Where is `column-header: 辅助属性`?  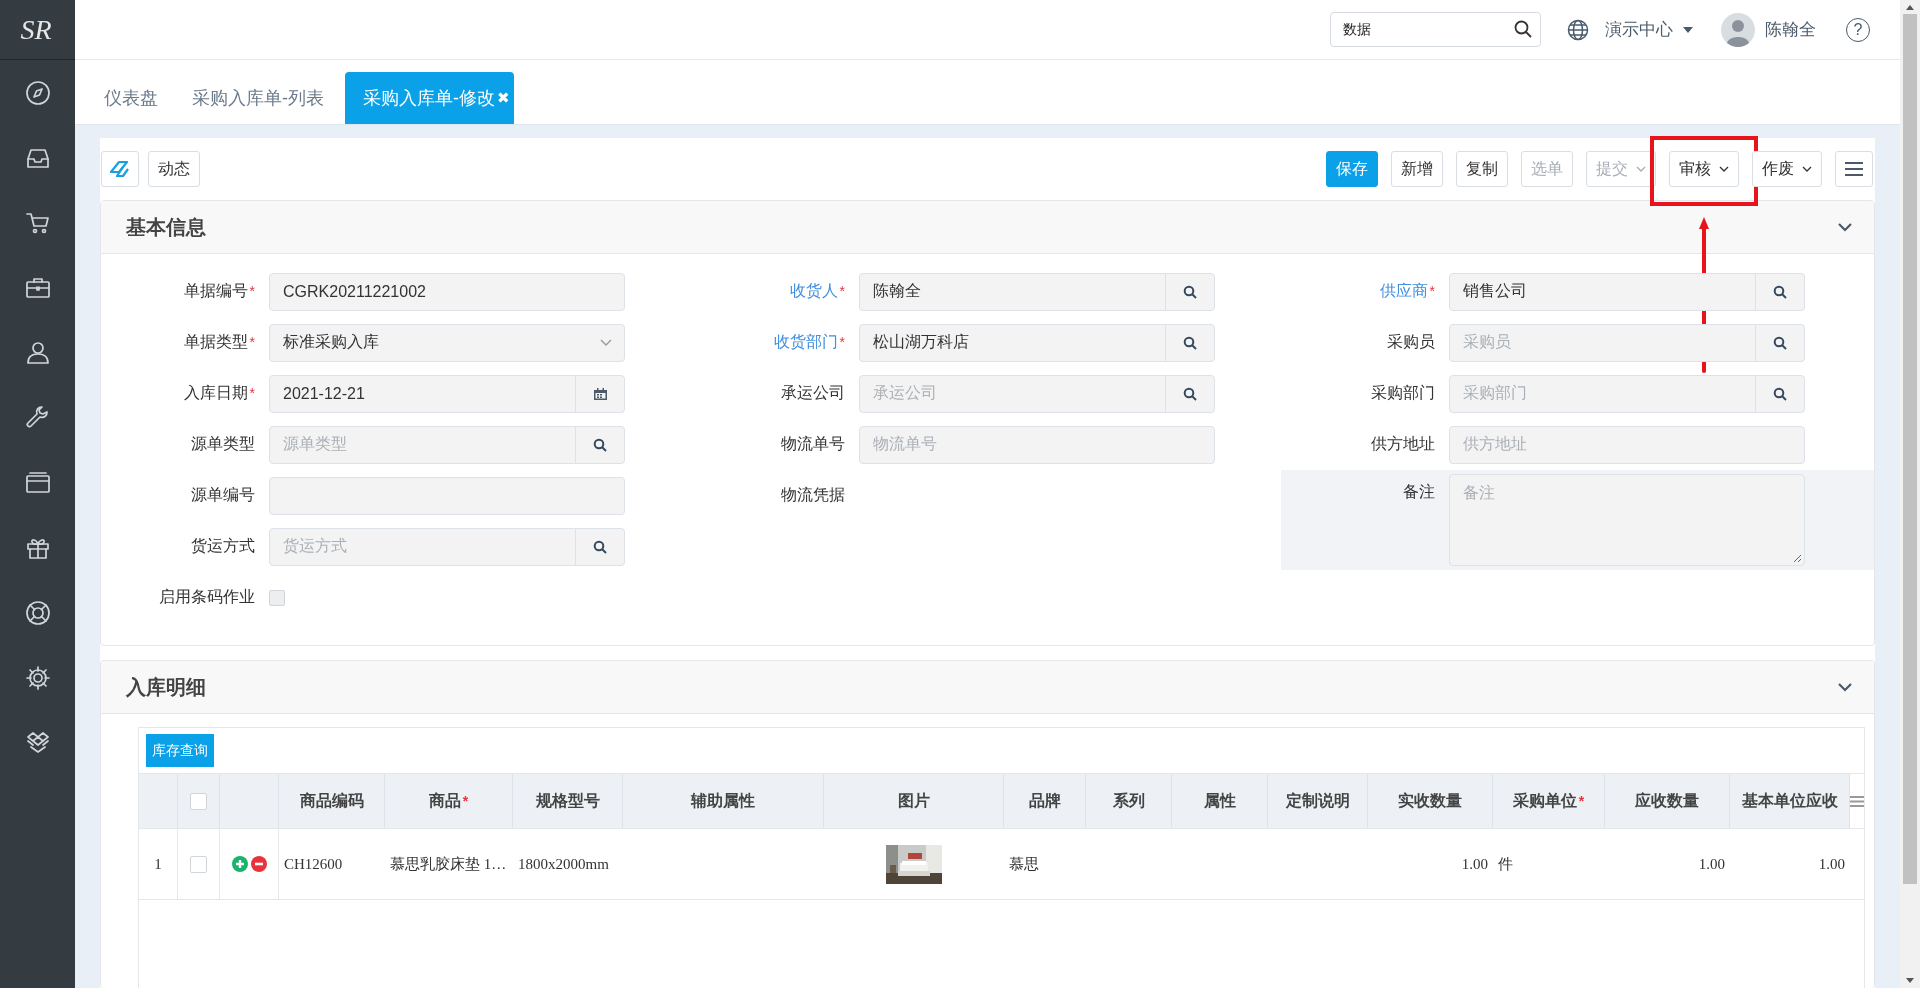 column-header: 辅助属性 is located at coordinates (723, 801).